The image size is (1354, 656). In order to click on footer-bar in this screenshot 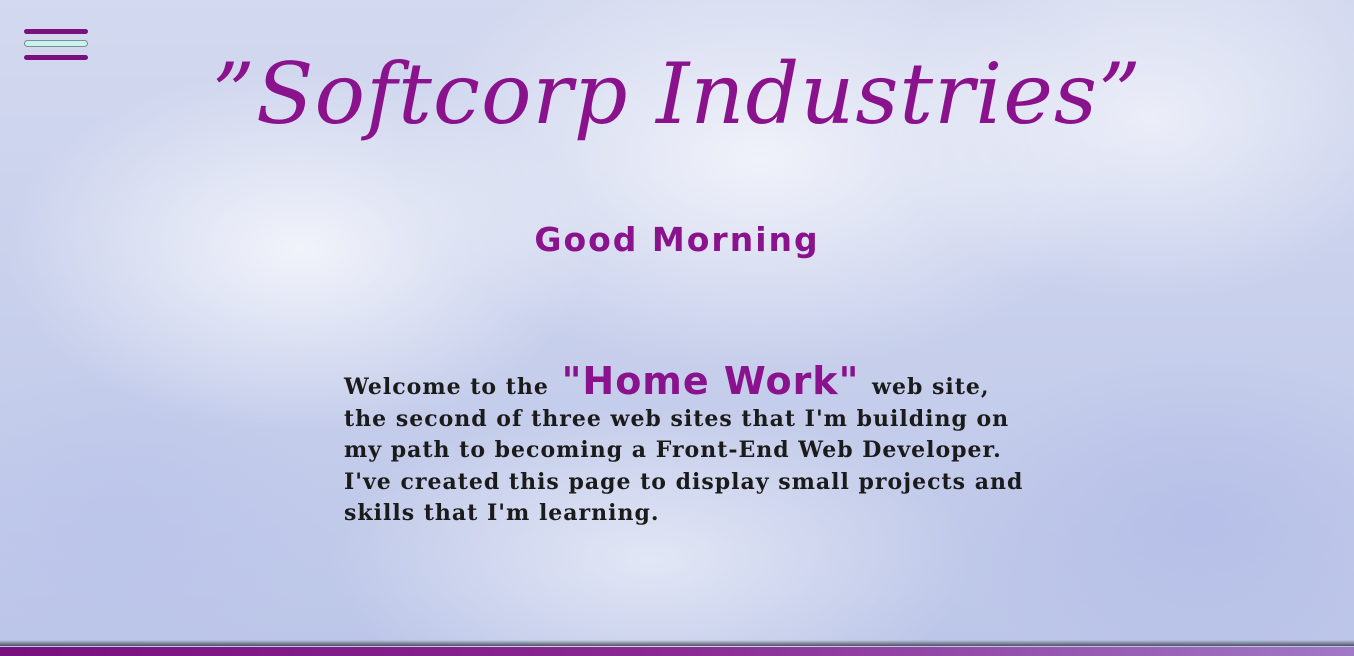, I will do `click(677, 651)`.